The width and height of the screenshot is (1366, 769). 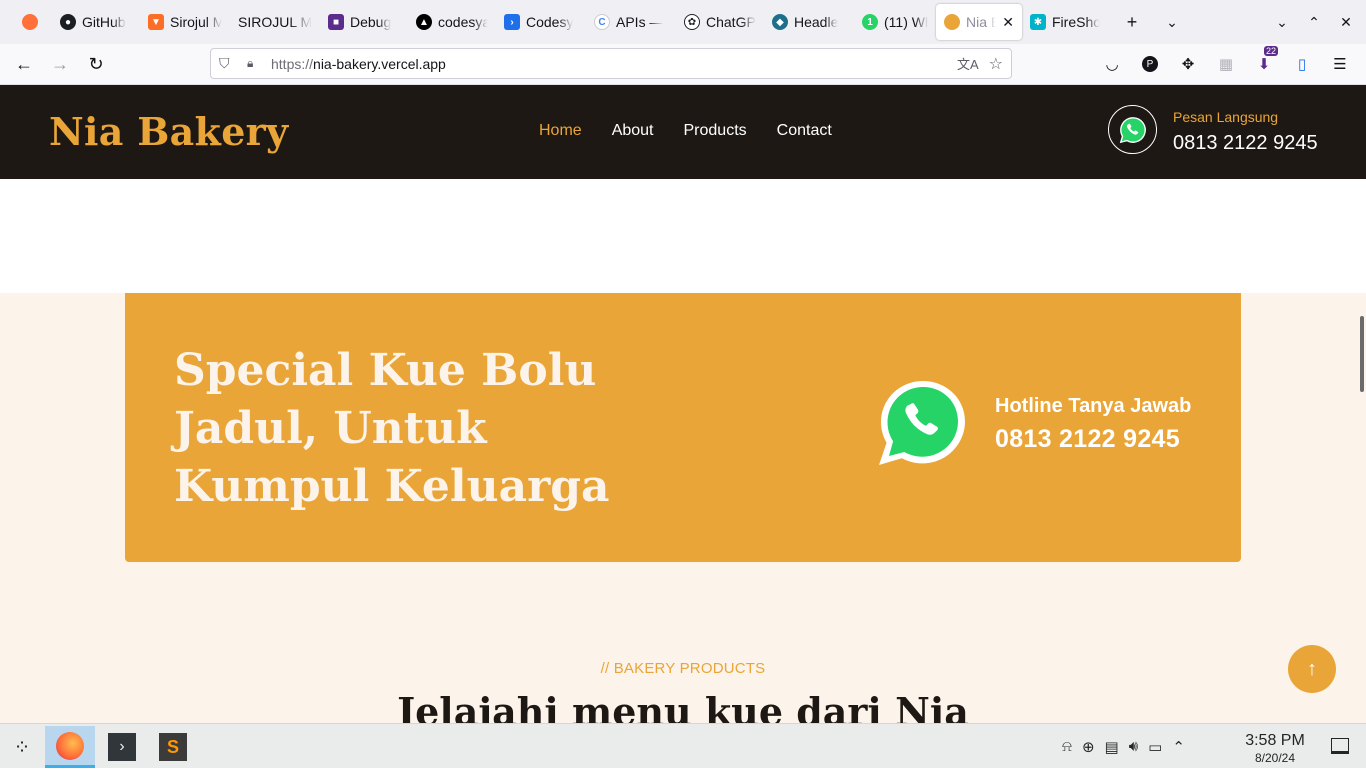 I want to click on tab-debug: ■ Debug, so click(x=364, y=22).